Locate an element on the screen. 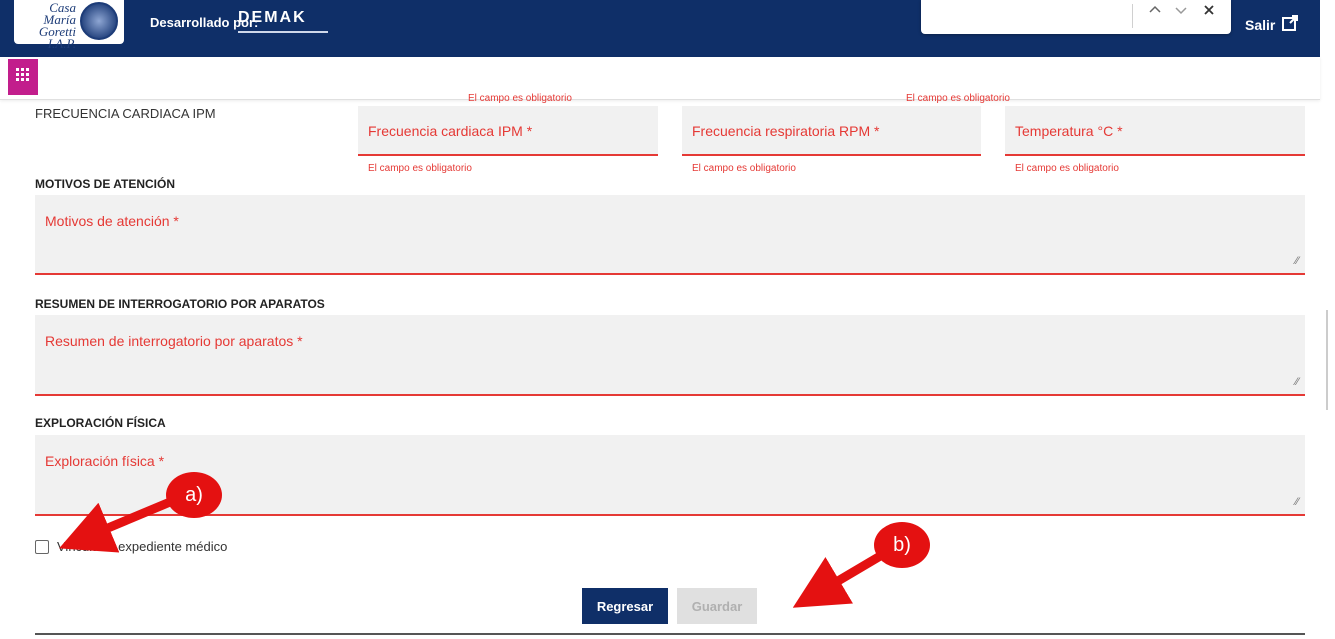  apps-grid-icon is located at coordinates (23, 77).